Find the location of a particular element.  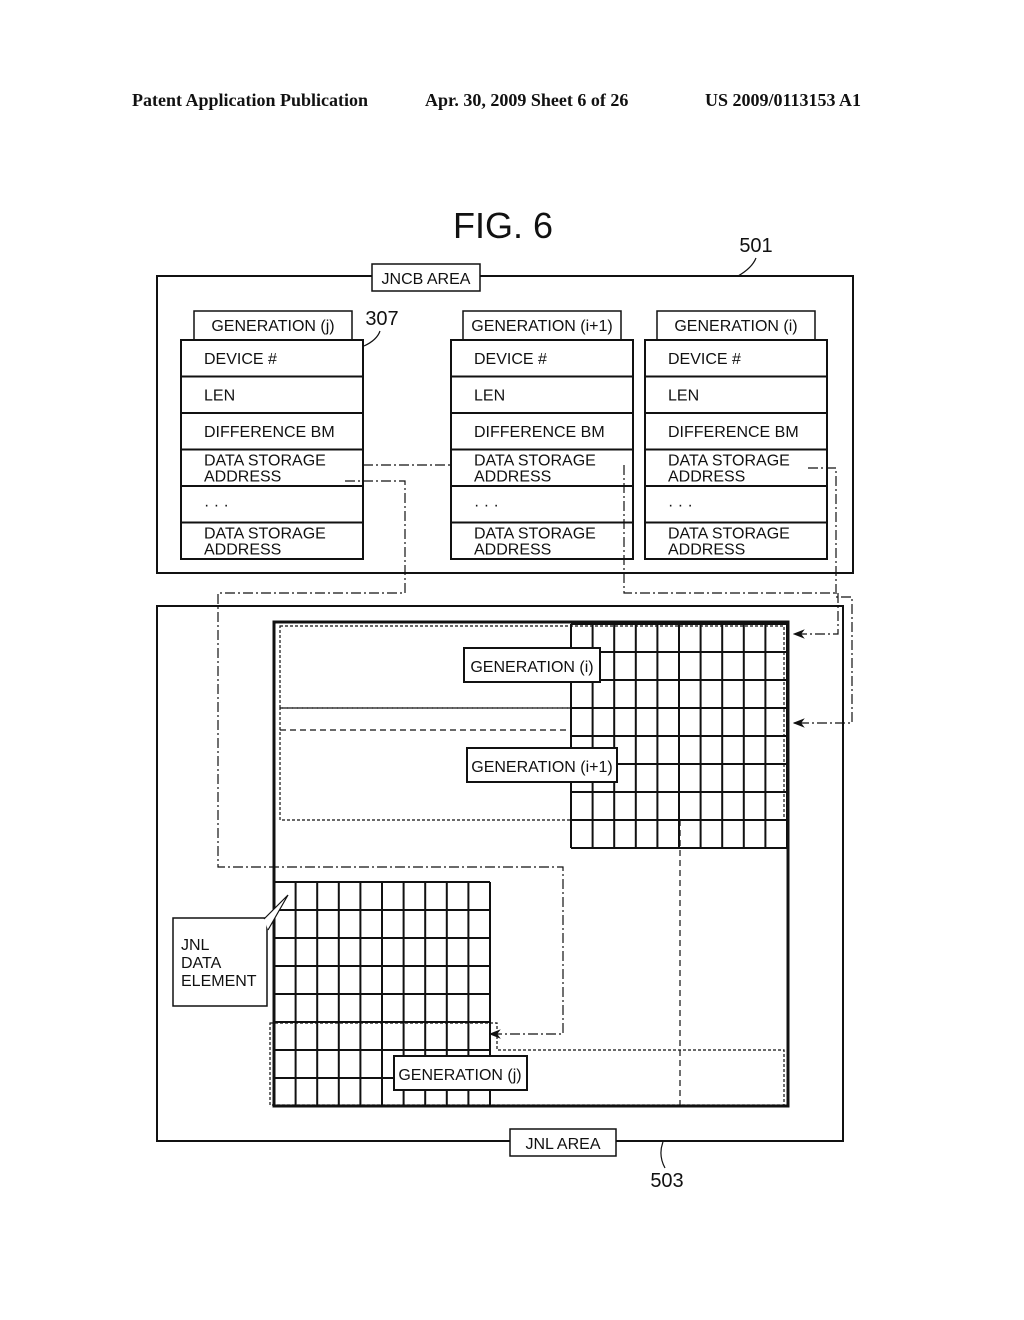

data-element-line-3: ELEMENT is located at coordinates (219, 981).